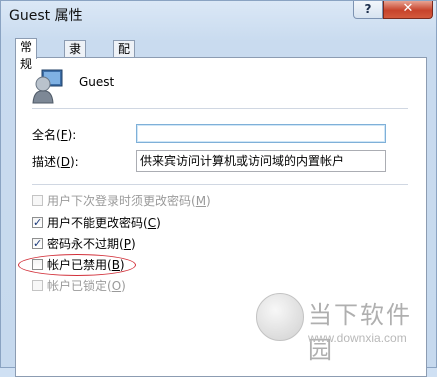  What do you see at coordinates (54, 135) in the screenshot?
I see `fullname-label: 全名(F):` at bounding box center [54, 135].